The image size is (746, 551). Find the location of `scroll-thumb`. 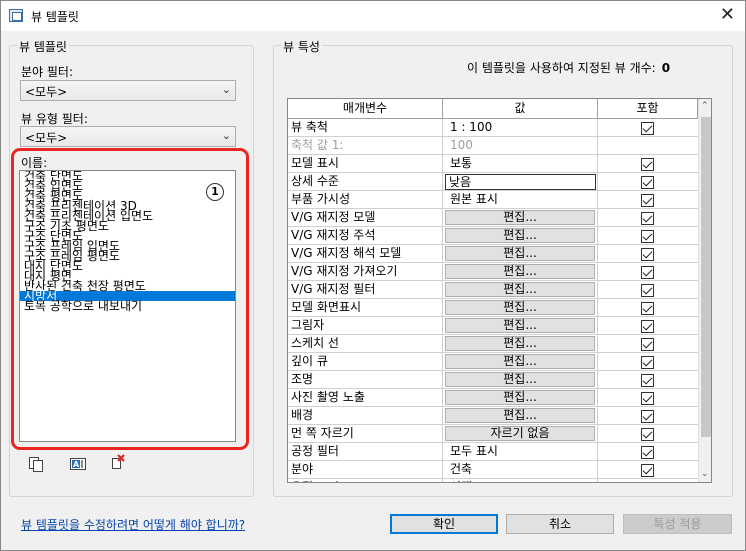

scroll-thumb is located at coordinates (706, 277).